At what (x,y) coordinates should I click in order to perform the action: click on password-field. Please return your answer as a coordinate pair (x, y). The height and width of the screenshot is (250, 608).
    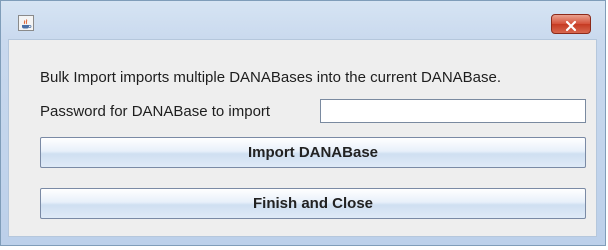
    Looking at the image, I should click on (453, 111).